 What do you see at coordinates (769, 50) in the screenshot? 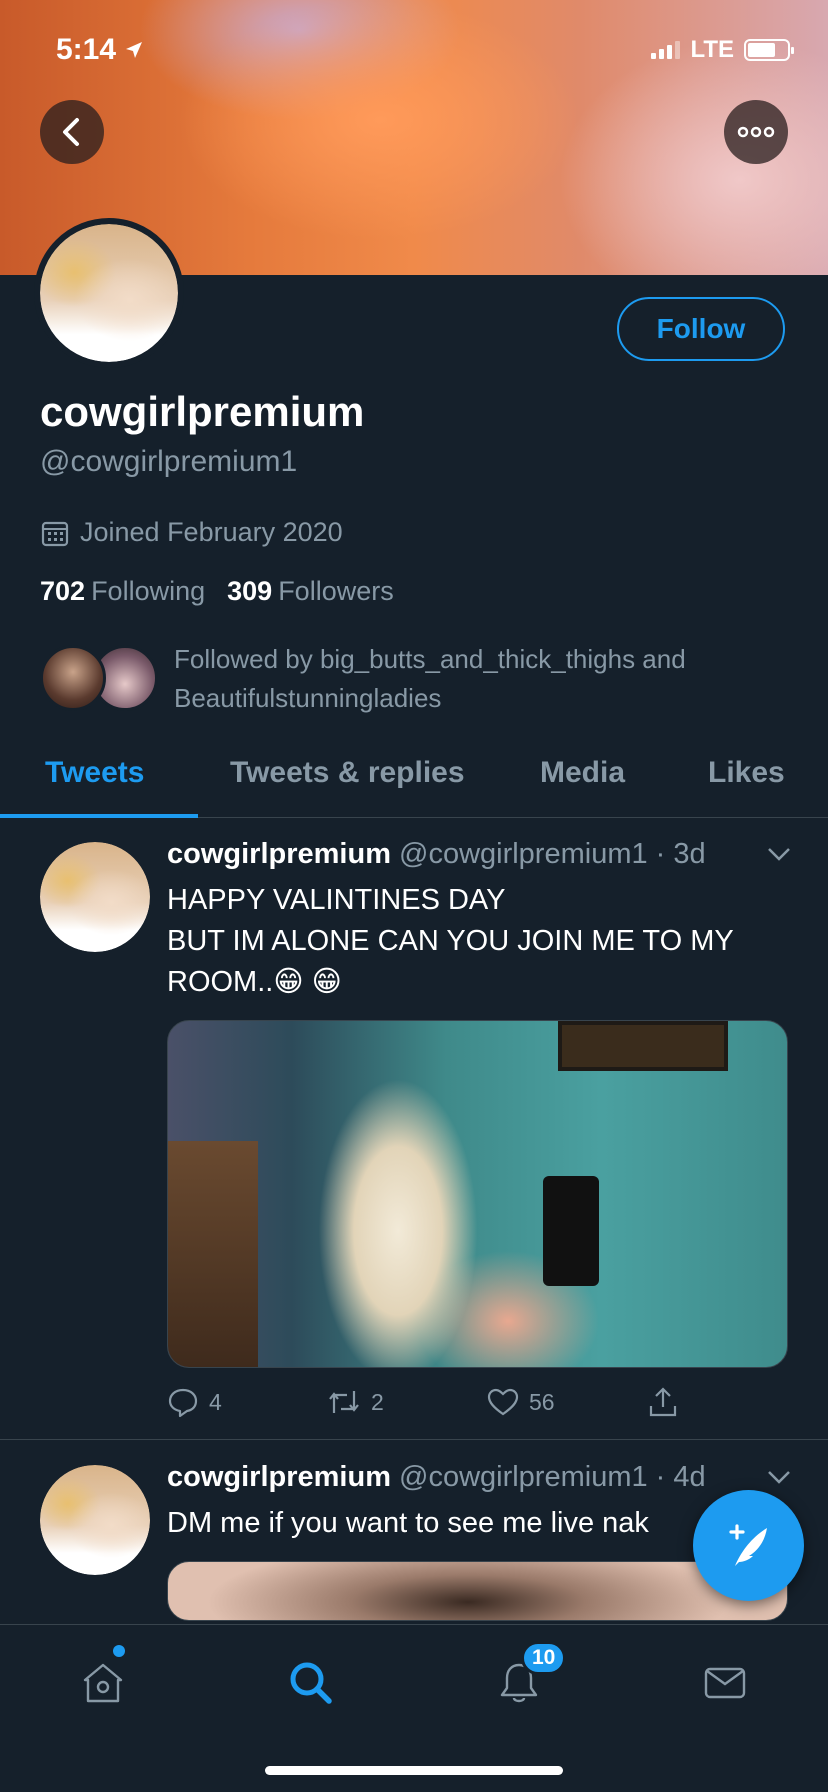
I see `battery-icon` at bounding box center [769, 50].